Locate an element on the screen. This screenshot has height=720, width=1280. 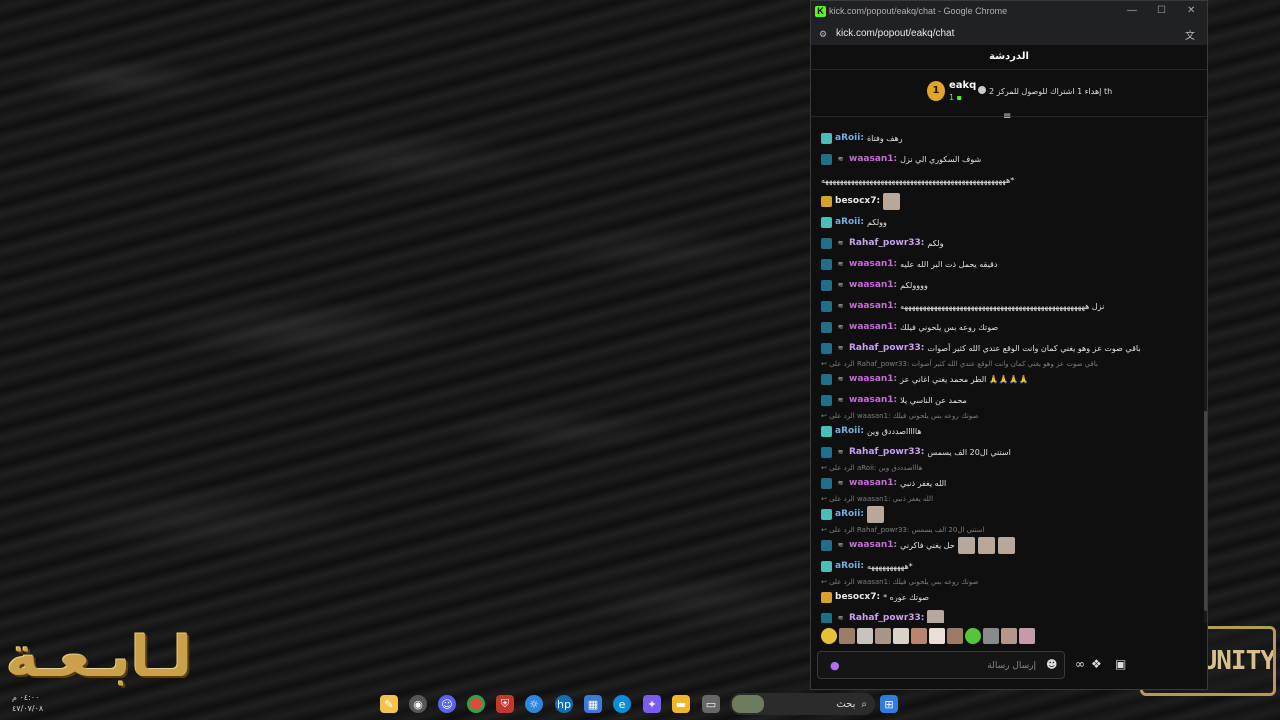
chat-input-box: ● ☻ is located at coordinates (941, 665).